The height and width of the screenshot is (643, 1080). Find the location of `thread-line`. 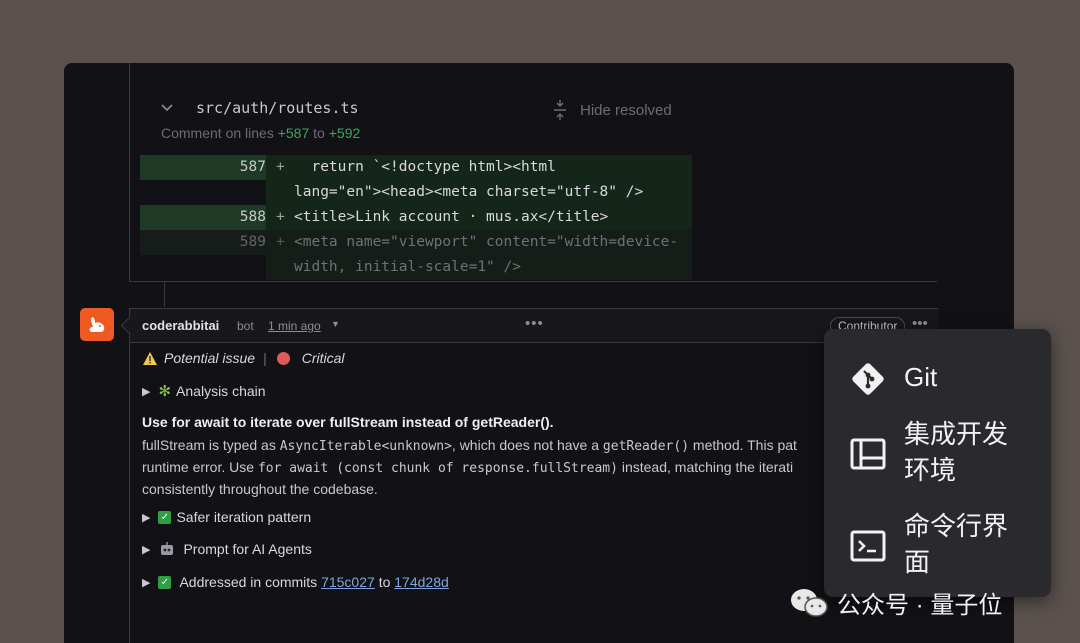

thread-line is located at coordinates (129, 172).